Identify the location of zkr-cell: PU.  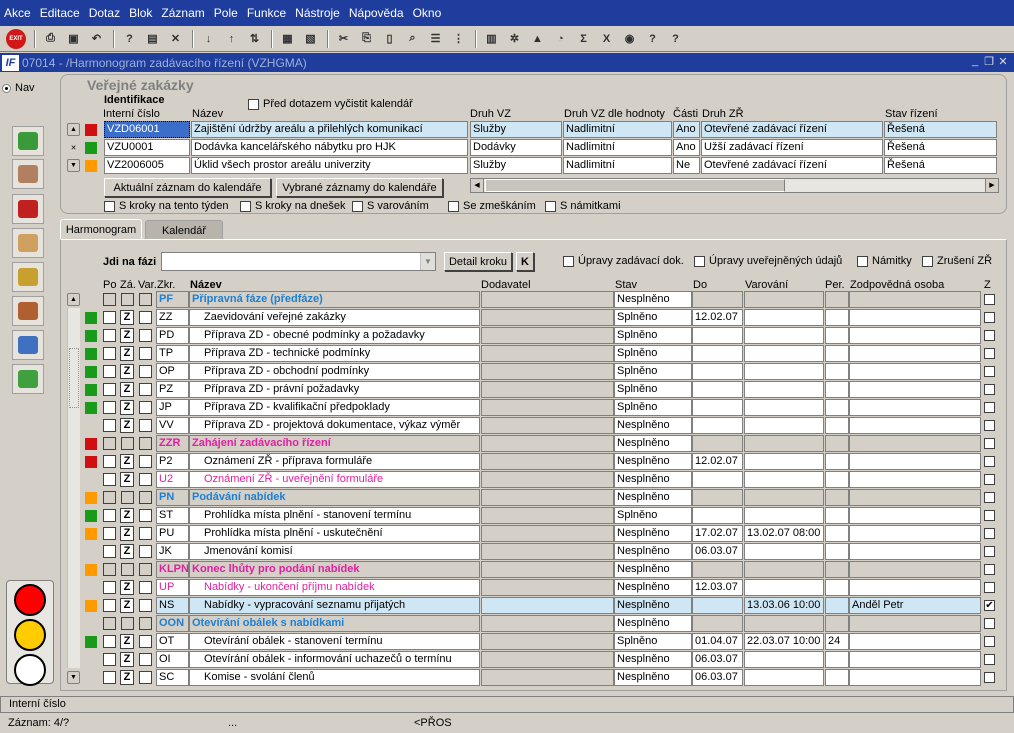
(172, 533).